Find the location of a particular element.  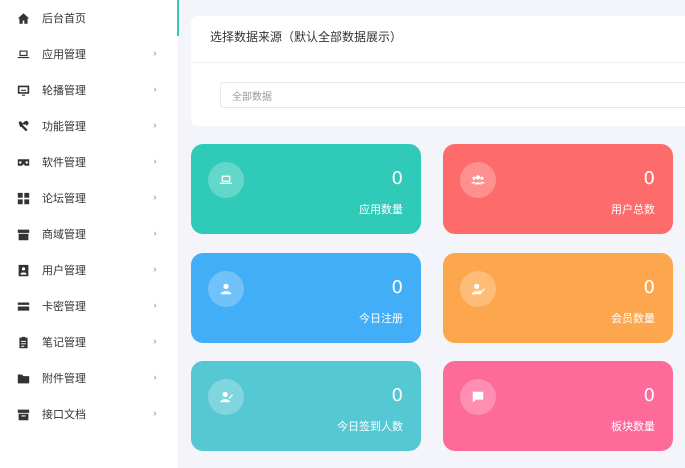

user-icon is located at coordinates (226, 289).